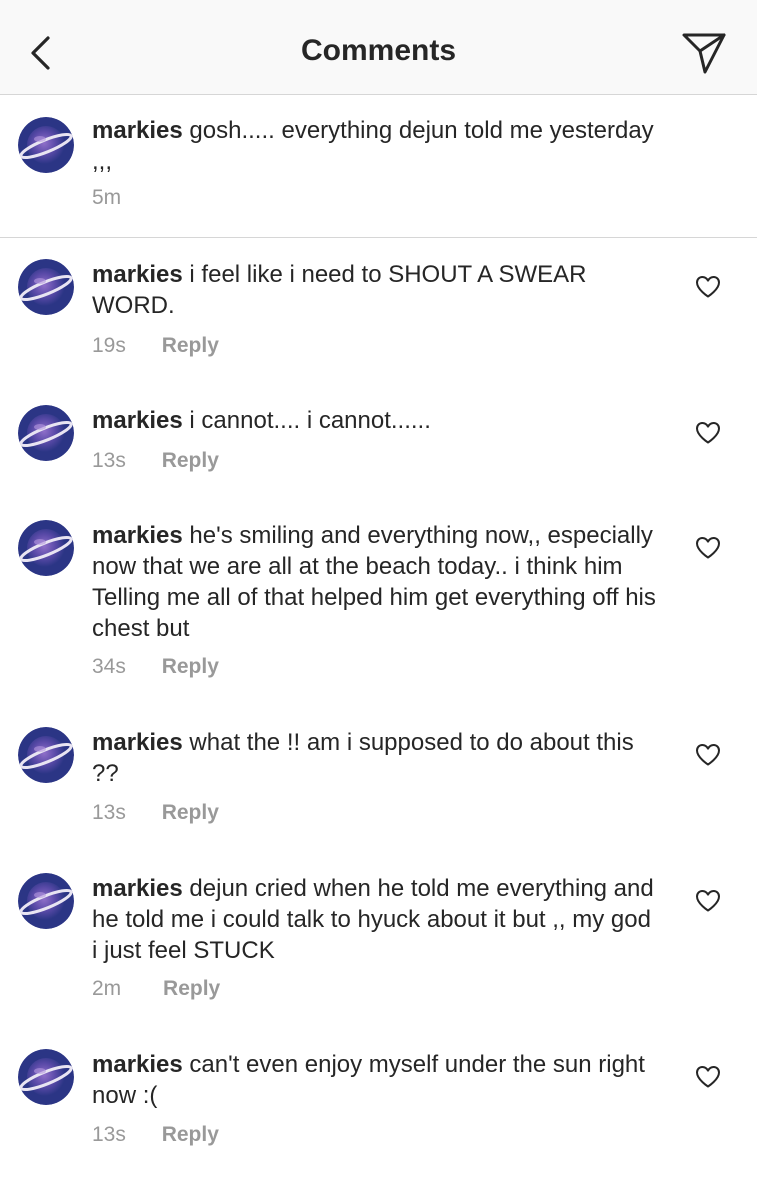 The width and height of the screenshot is (757, 1200). I want to click on comment-meta: 34s Reply, so click(155, 667).